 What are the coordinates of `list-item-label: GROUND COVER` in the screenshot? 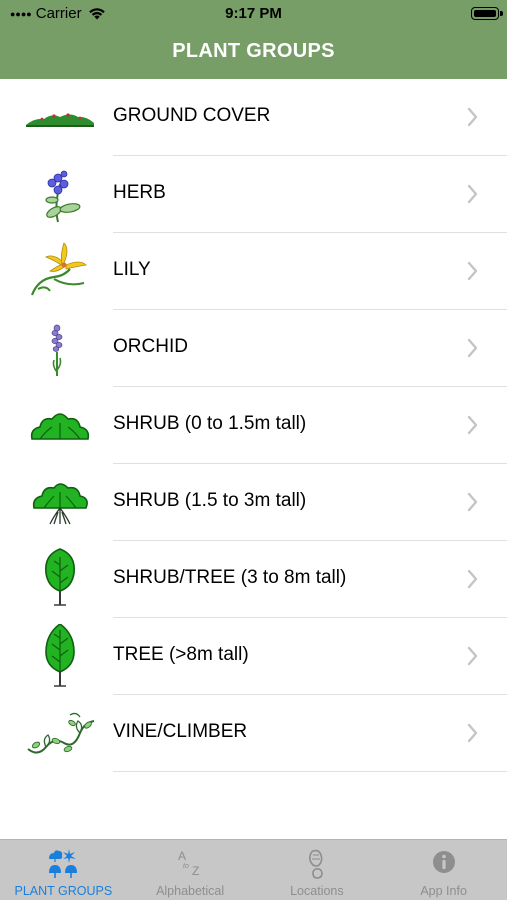 It's located at (192, 115).